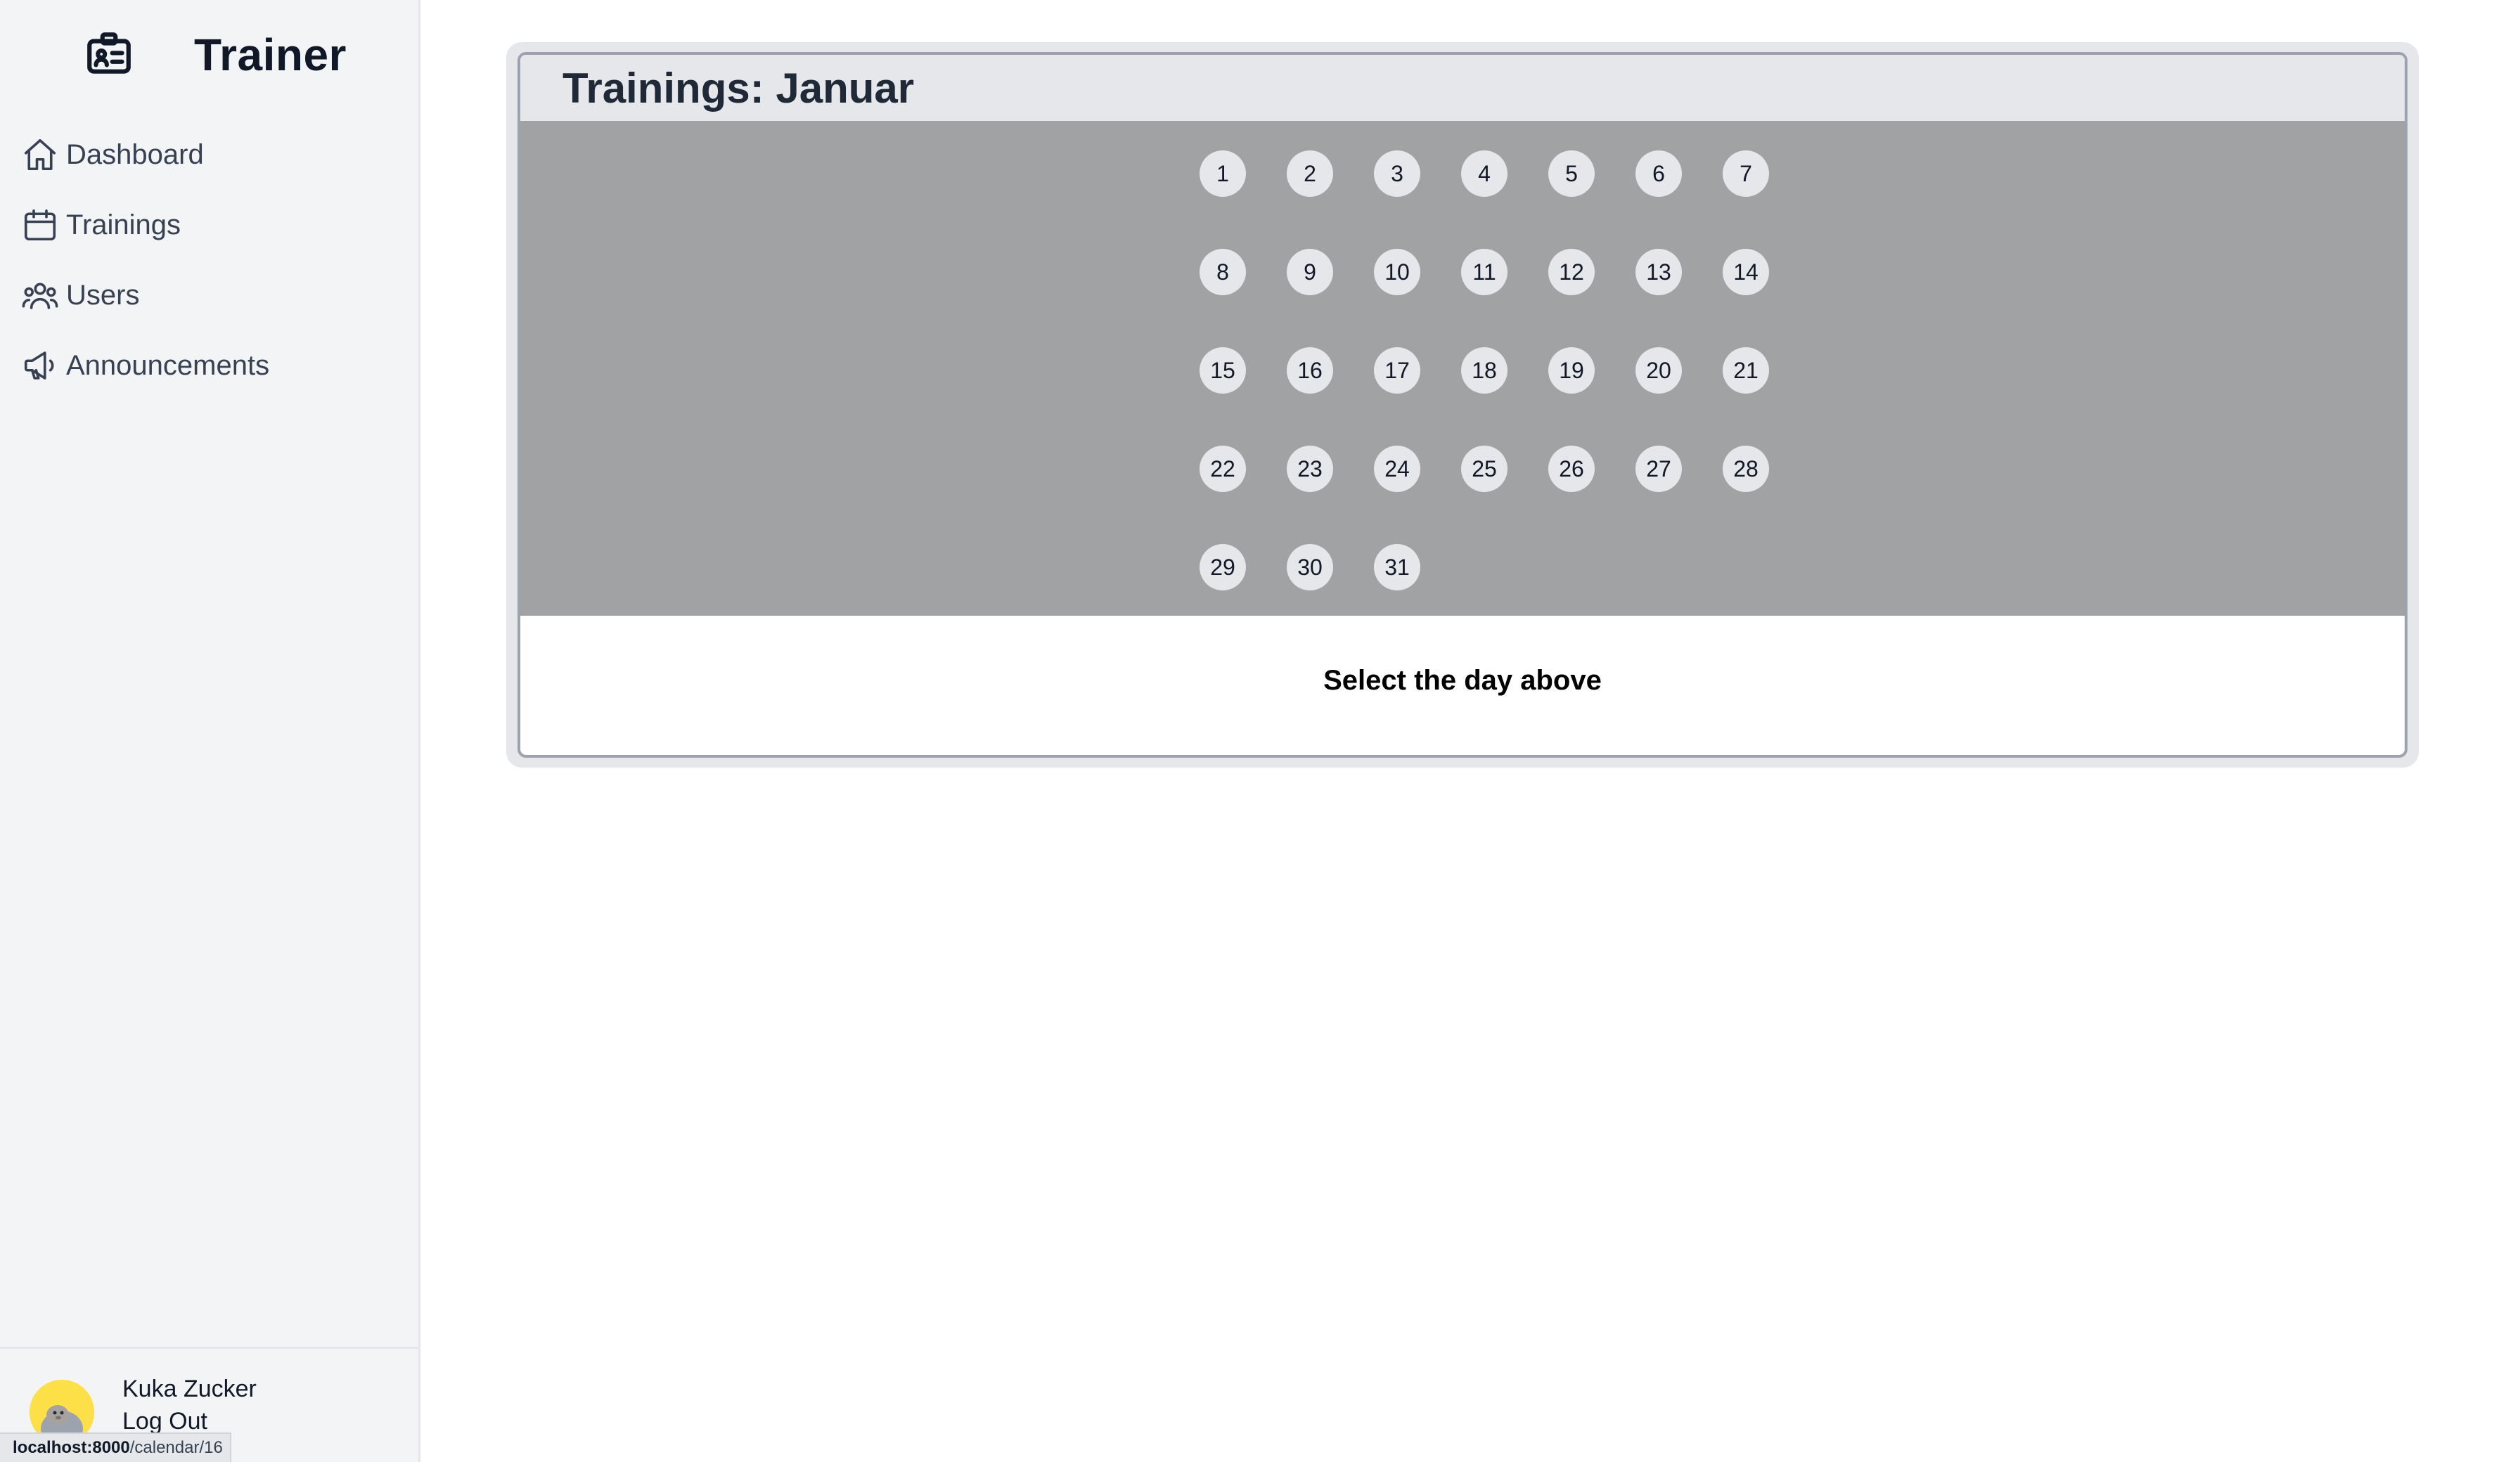  I want to click on status-url-host: localhost:8000, so click(71, 1447).